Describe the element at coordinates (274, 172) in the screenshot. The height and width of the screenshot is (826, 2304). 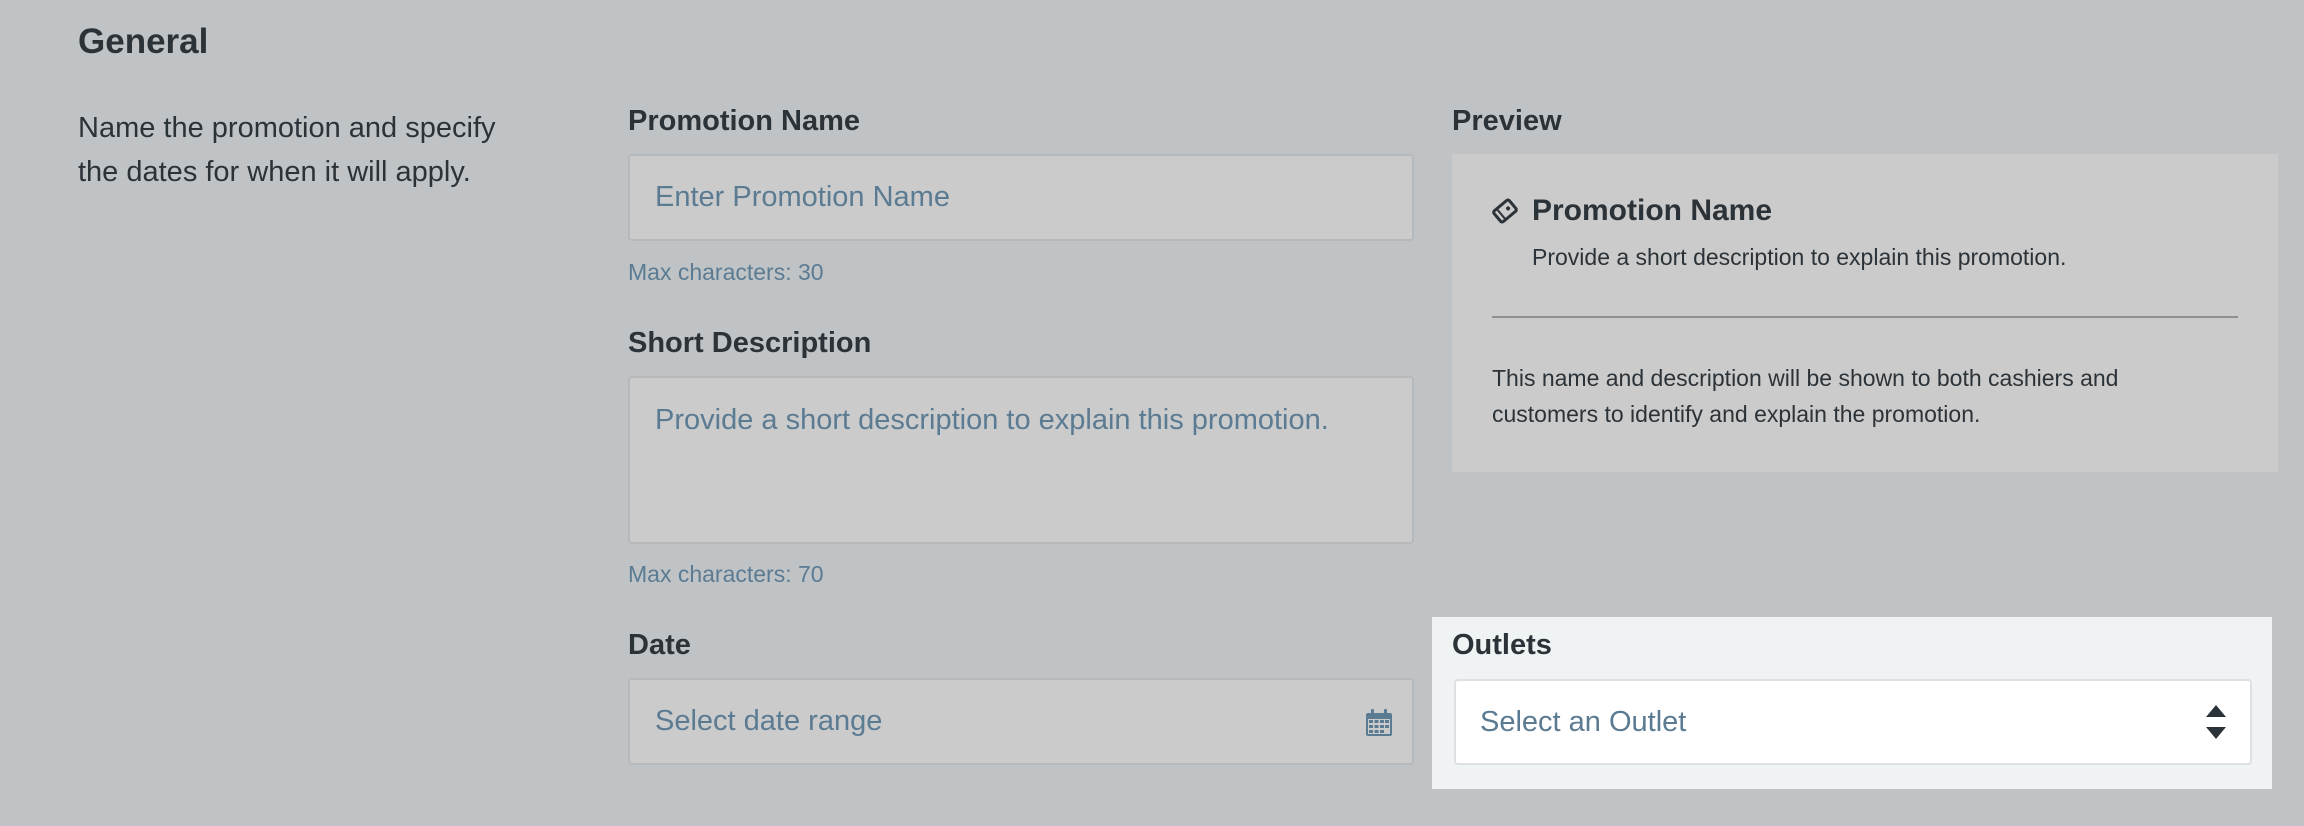
I see `section-description-line: the dates for when it will apply.` at that location.